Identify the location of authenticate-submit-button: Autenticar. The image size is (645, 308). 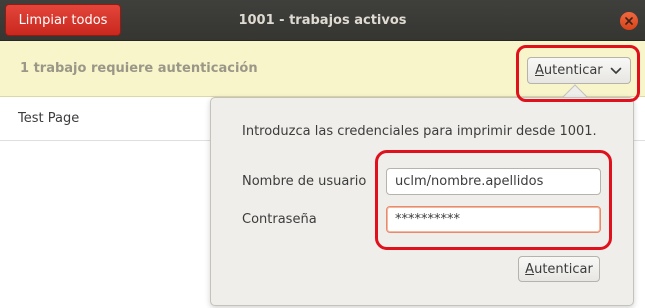
(559, 269).